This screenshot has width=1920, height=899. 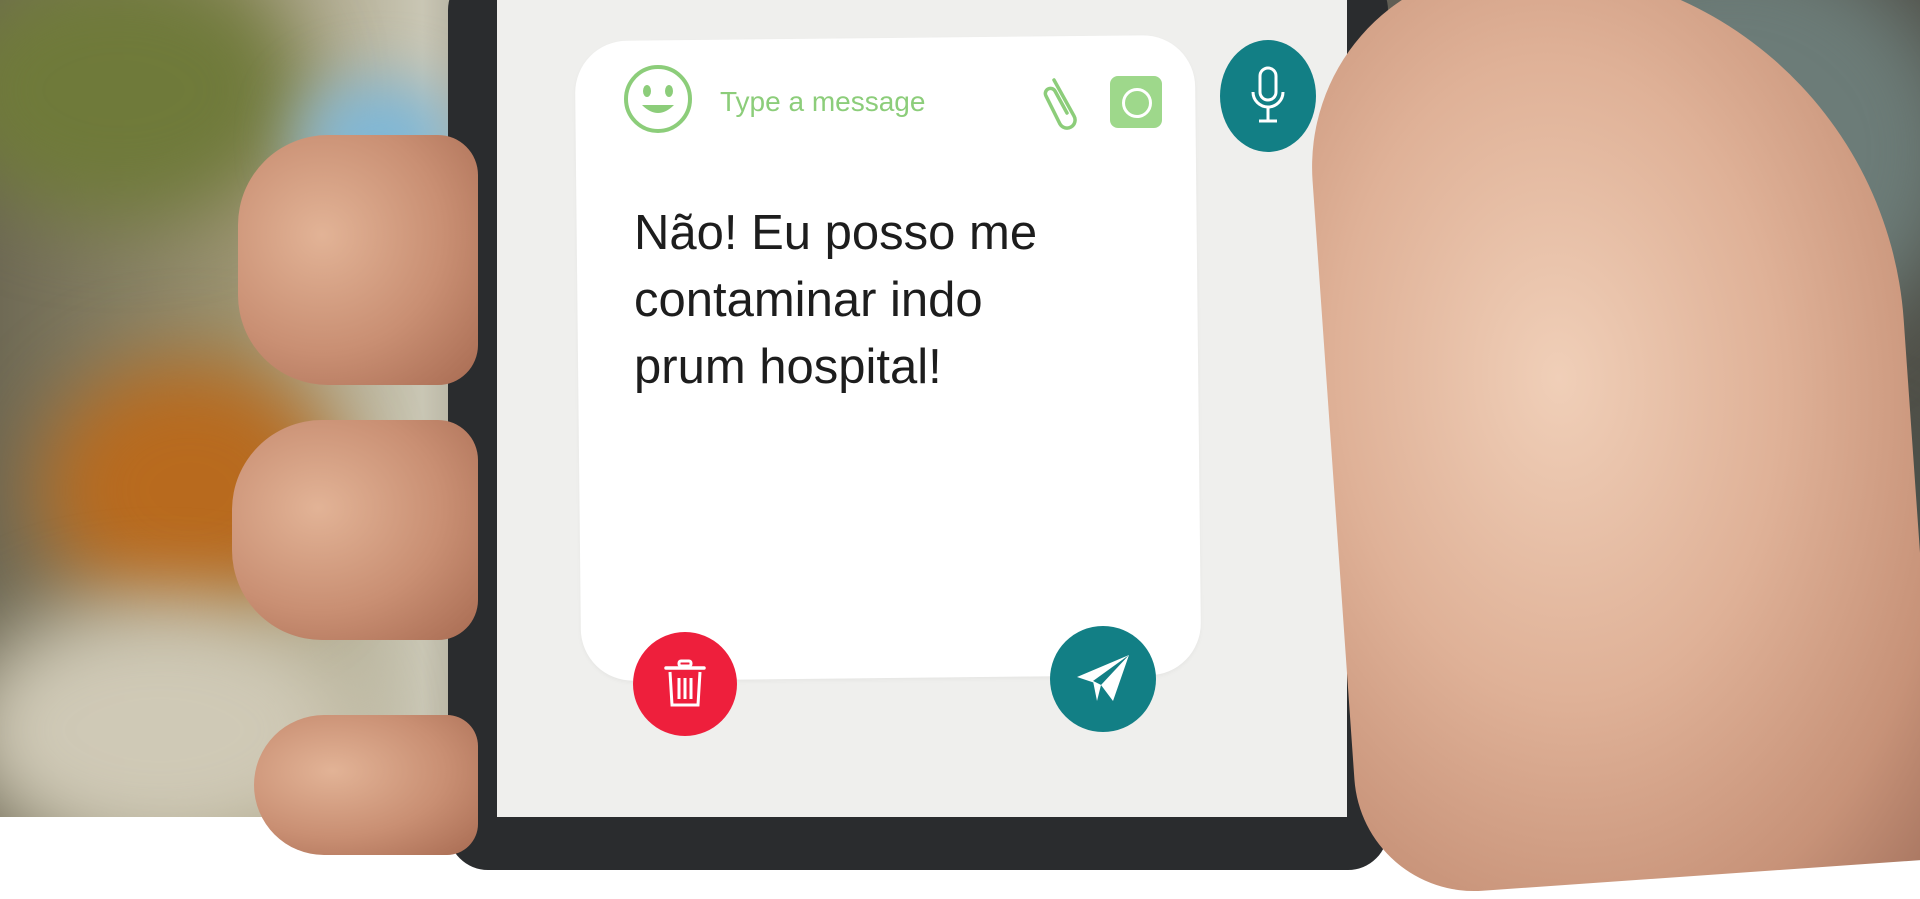 I want to click on delete-button, so click(x=685, y=684).